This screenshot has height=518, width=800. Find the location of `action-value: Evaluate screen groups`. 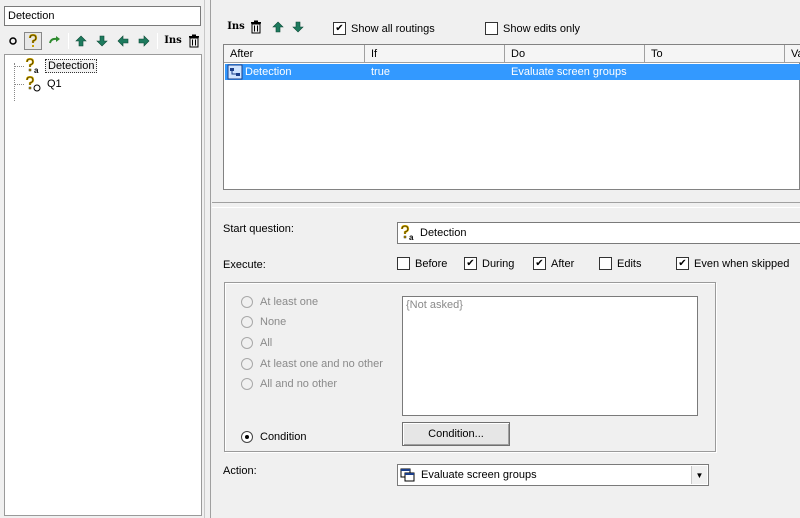

action-value: Evaluate screen groups is located at coordinates (479, 475).